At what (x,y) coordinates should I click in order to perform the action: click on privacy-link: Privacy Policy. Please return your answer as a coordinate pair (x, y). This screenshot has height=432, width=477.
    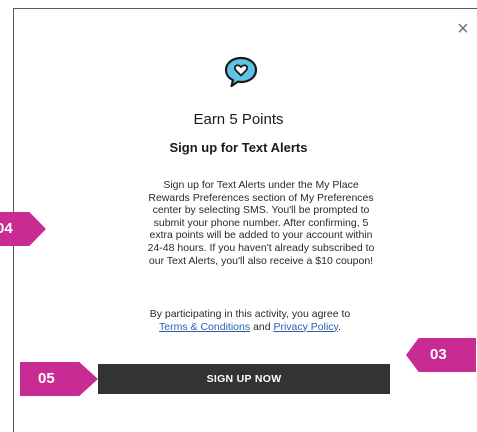
    Looking at the image, I should click on (305, 327).